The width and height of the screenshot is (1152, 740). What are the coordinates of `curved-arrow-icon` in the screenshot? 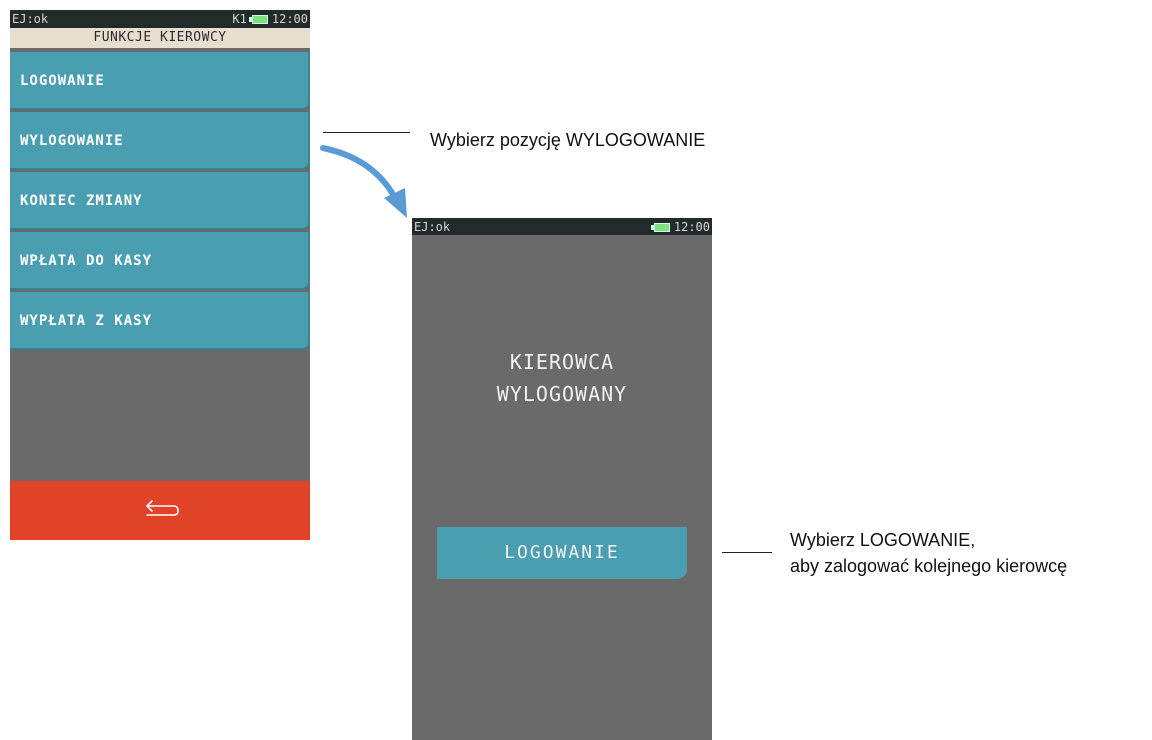 It's located at (363, 181).